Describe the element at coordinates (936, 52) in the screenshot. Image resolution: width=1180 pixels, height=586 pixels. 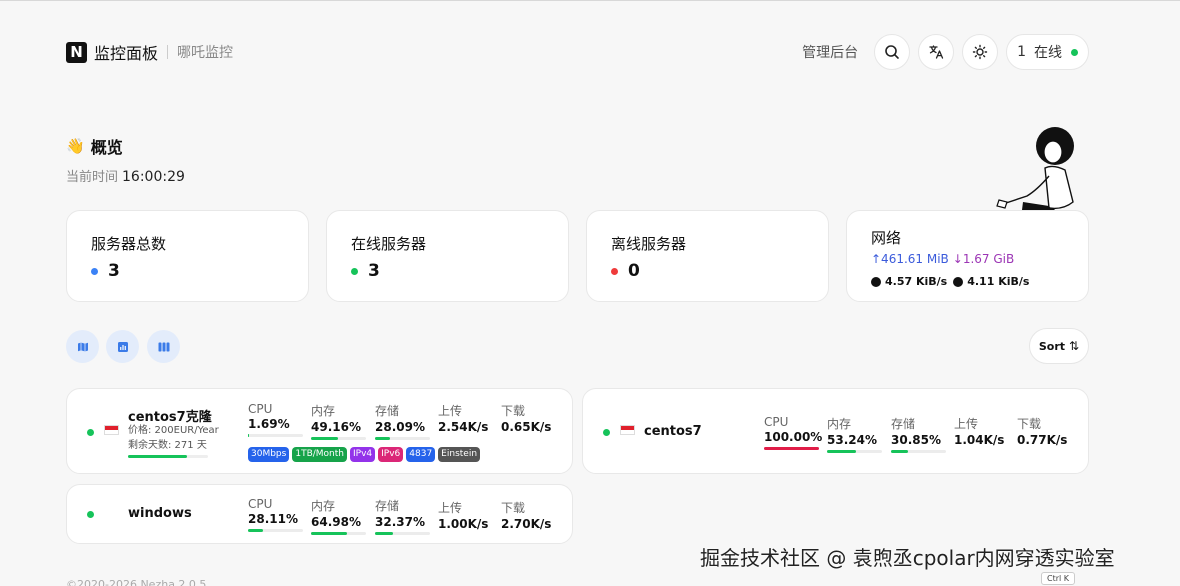
I see `language-button` at that location.